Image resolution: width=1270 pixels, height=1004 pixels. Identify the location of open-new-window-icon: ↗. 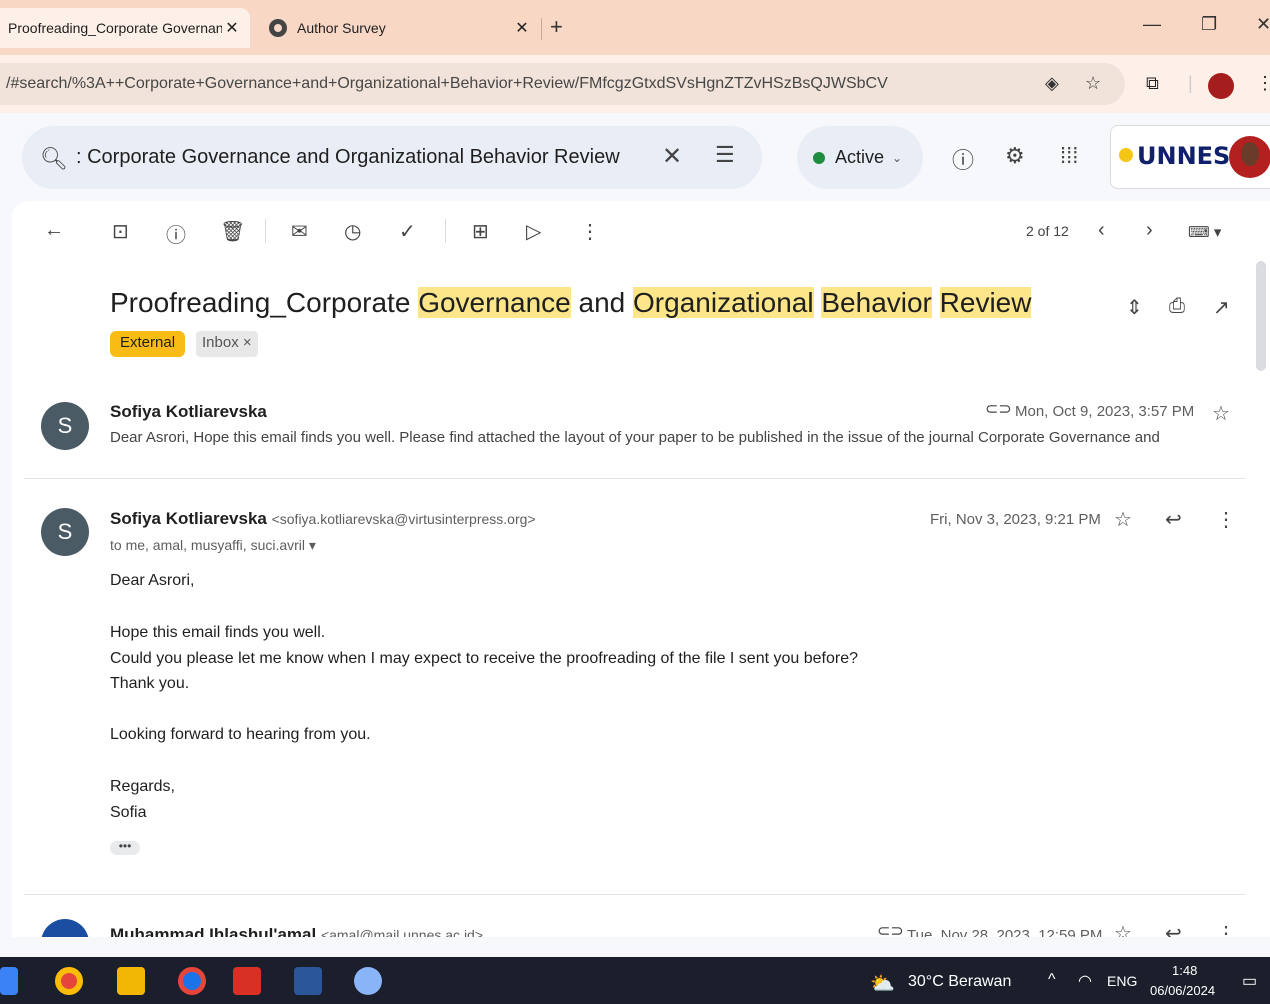
(1221, 307).